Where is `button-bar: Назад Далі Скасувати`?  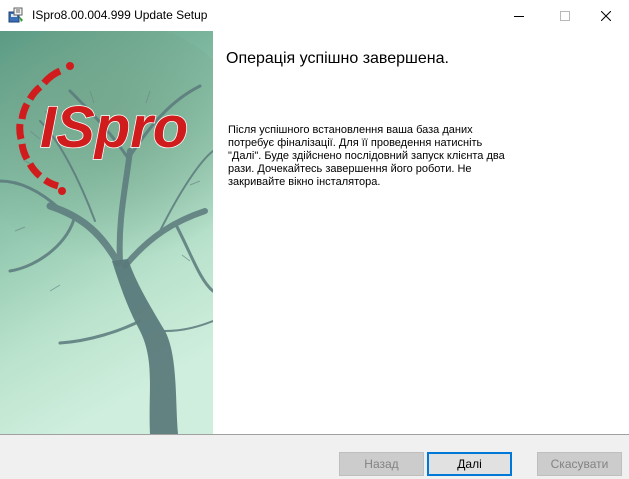 button-bar: Назад Далі Скасувати is located at coordinates (314, 457).